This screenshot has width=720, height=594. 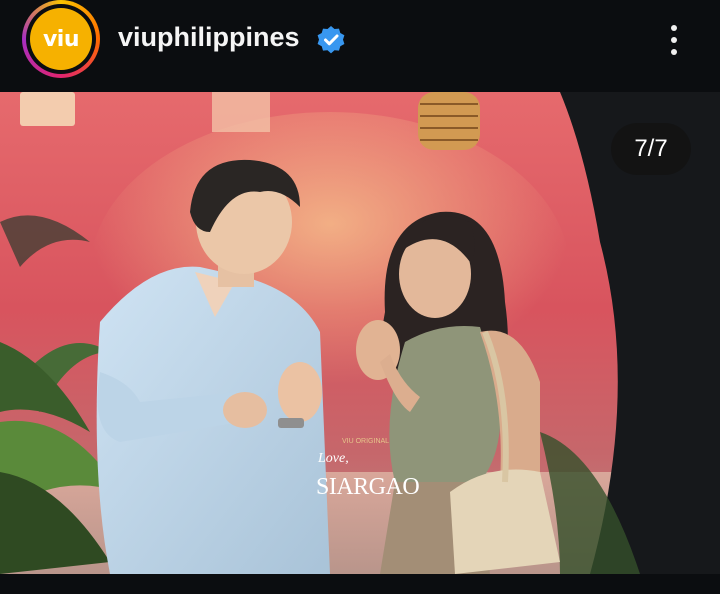 What do you see at coordinates (360, 584) in the screenshot?
I see `bottom-bar` at bounding box center [360, 584].